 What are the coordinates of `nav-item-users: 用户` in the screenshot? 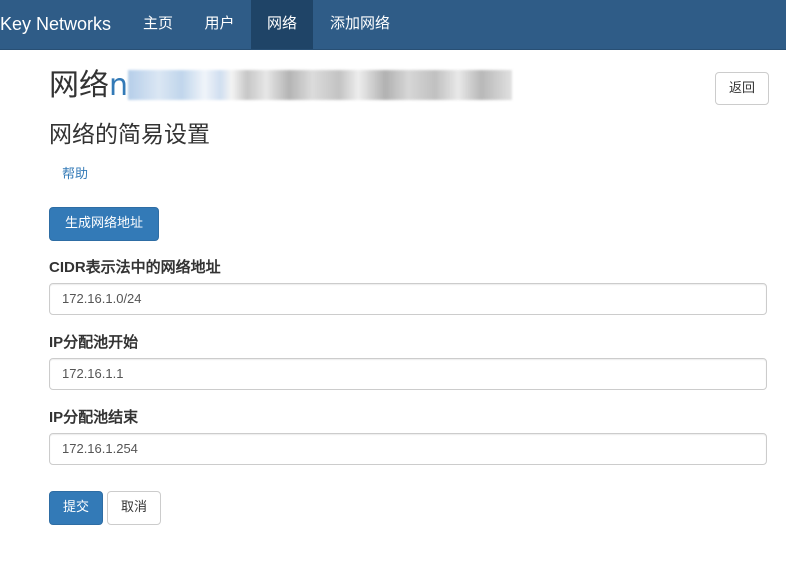 It's located at (219, 24).